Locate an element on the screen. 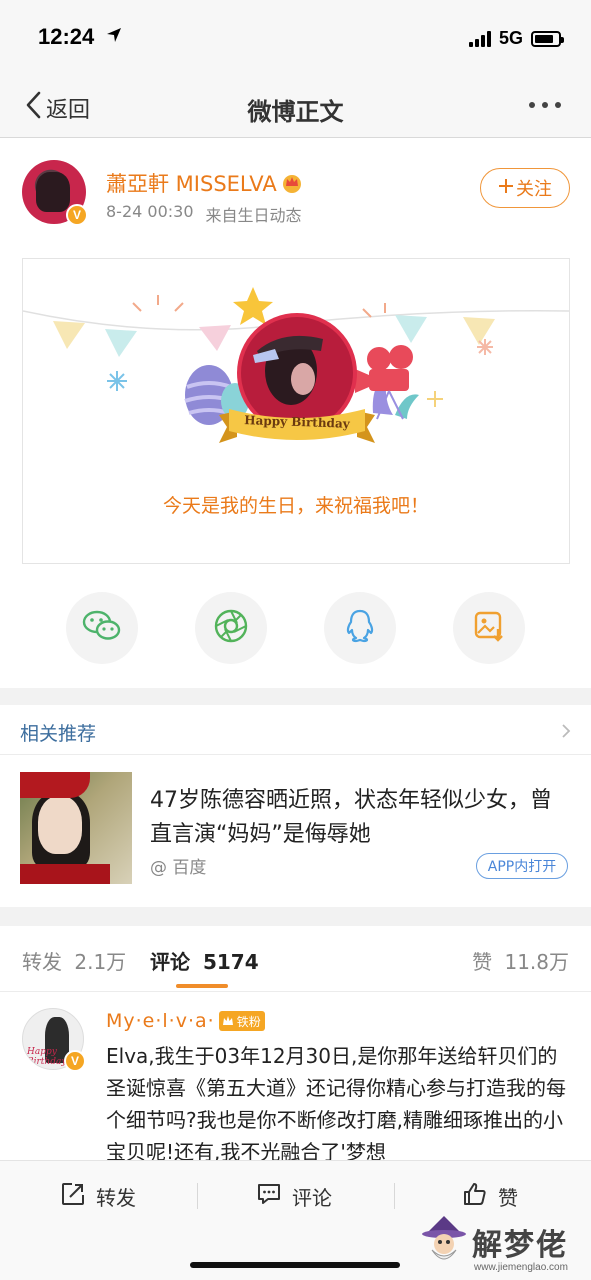  home-indicator is located at coordinates (295, 1265).